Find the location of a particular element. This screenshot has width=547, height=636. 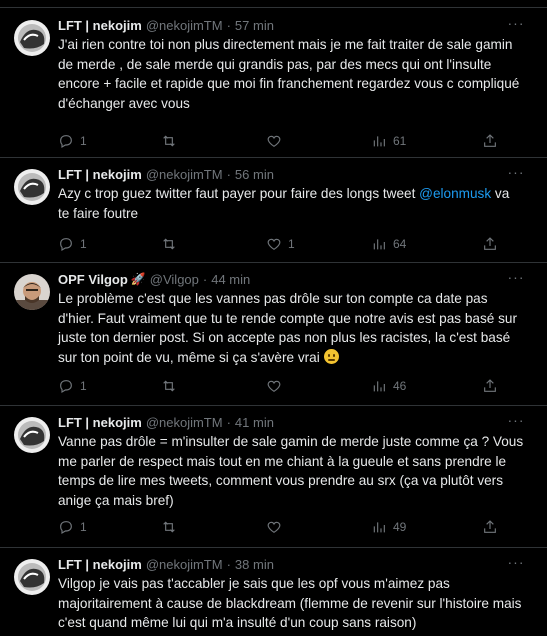

slightly-frowning-face-icon is located at coordinates (331, 356).